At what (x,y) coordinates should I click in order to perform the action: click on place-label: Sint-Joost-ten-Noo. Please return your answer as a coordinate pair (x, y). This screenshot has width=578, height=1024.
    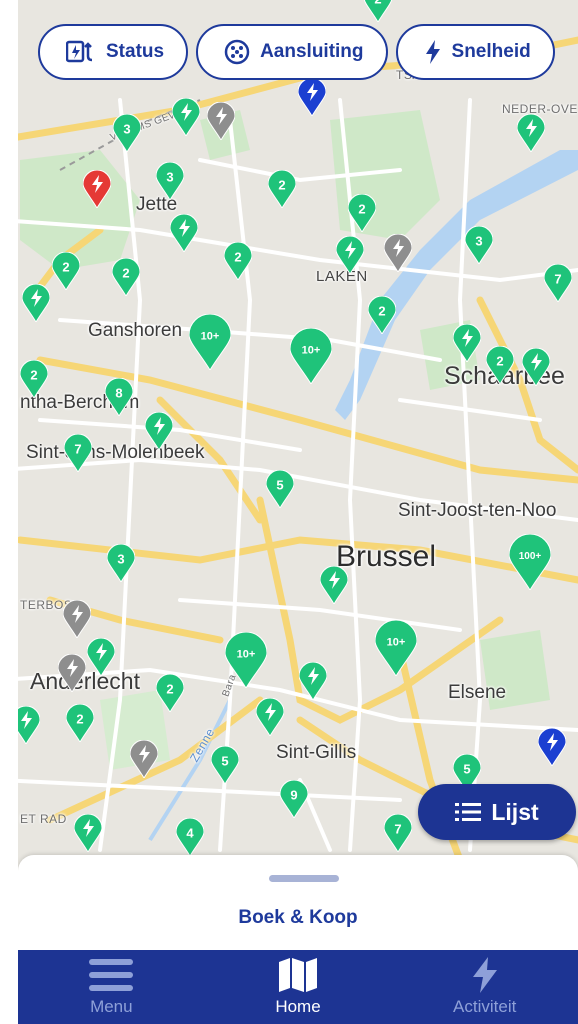
    Looking at the image, I should click on (477, 510).